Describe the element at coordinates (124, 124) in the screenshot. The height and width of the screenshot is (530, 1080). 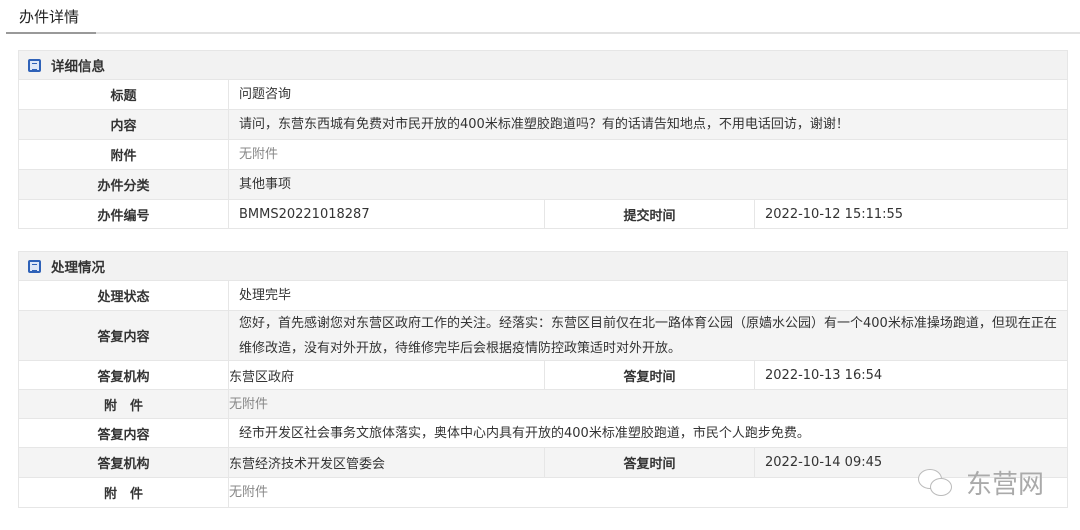
I see `row-label: 内容` at that location.